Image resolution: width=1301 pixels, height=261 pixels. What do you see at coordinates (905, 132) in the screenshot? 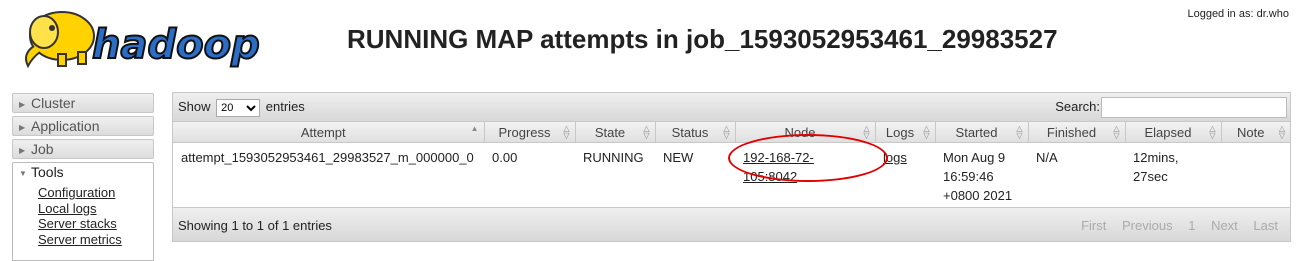
I see `column-header-logs: Logs △ ▽` at bounding box center [905, 132].